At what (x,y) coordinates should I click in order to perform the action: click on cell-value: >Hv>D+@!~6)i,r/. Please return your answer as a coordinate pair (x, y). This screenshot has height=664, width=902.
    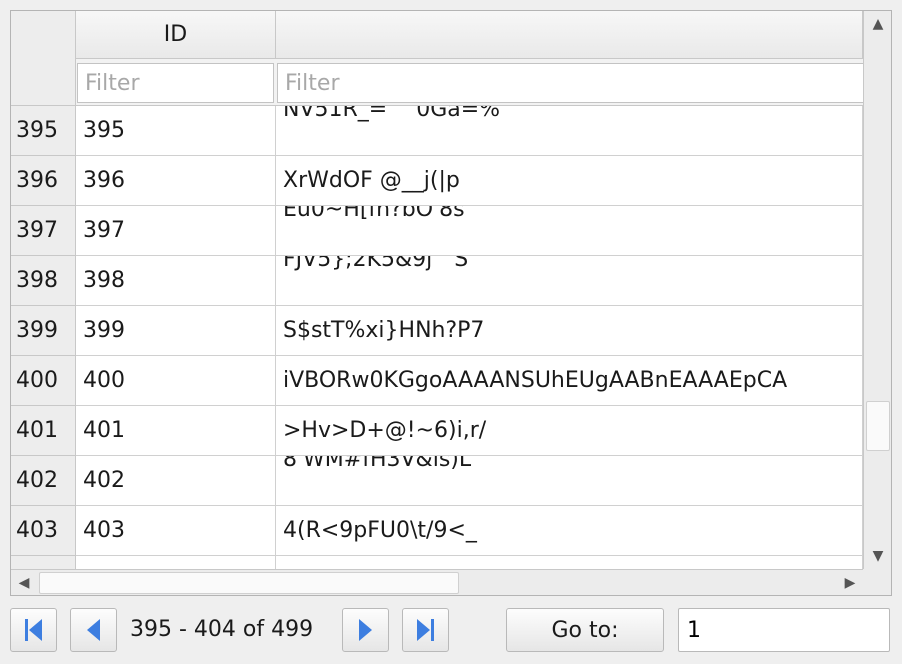
    Looking at the image, I should click on (569, 431).